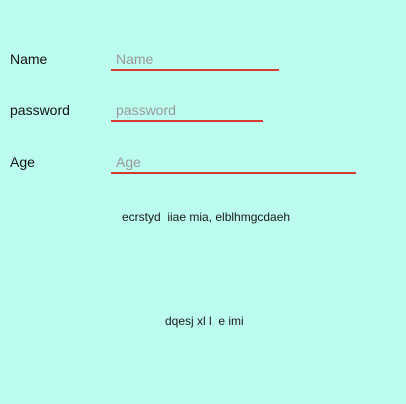 Image resolution: width=406 pixels, height=404 pixels. I want to click on name-label: Name, so click(29, 59).